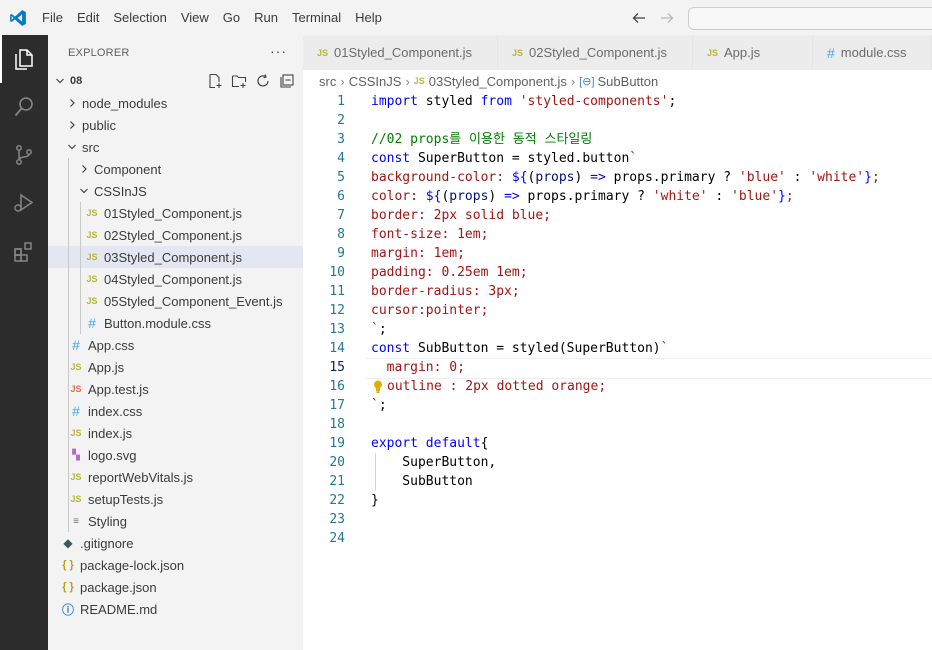  Describe the element at coordinates (628, 81) in the screenshot. I see `breadcrumb-item: SubButton` at that location.